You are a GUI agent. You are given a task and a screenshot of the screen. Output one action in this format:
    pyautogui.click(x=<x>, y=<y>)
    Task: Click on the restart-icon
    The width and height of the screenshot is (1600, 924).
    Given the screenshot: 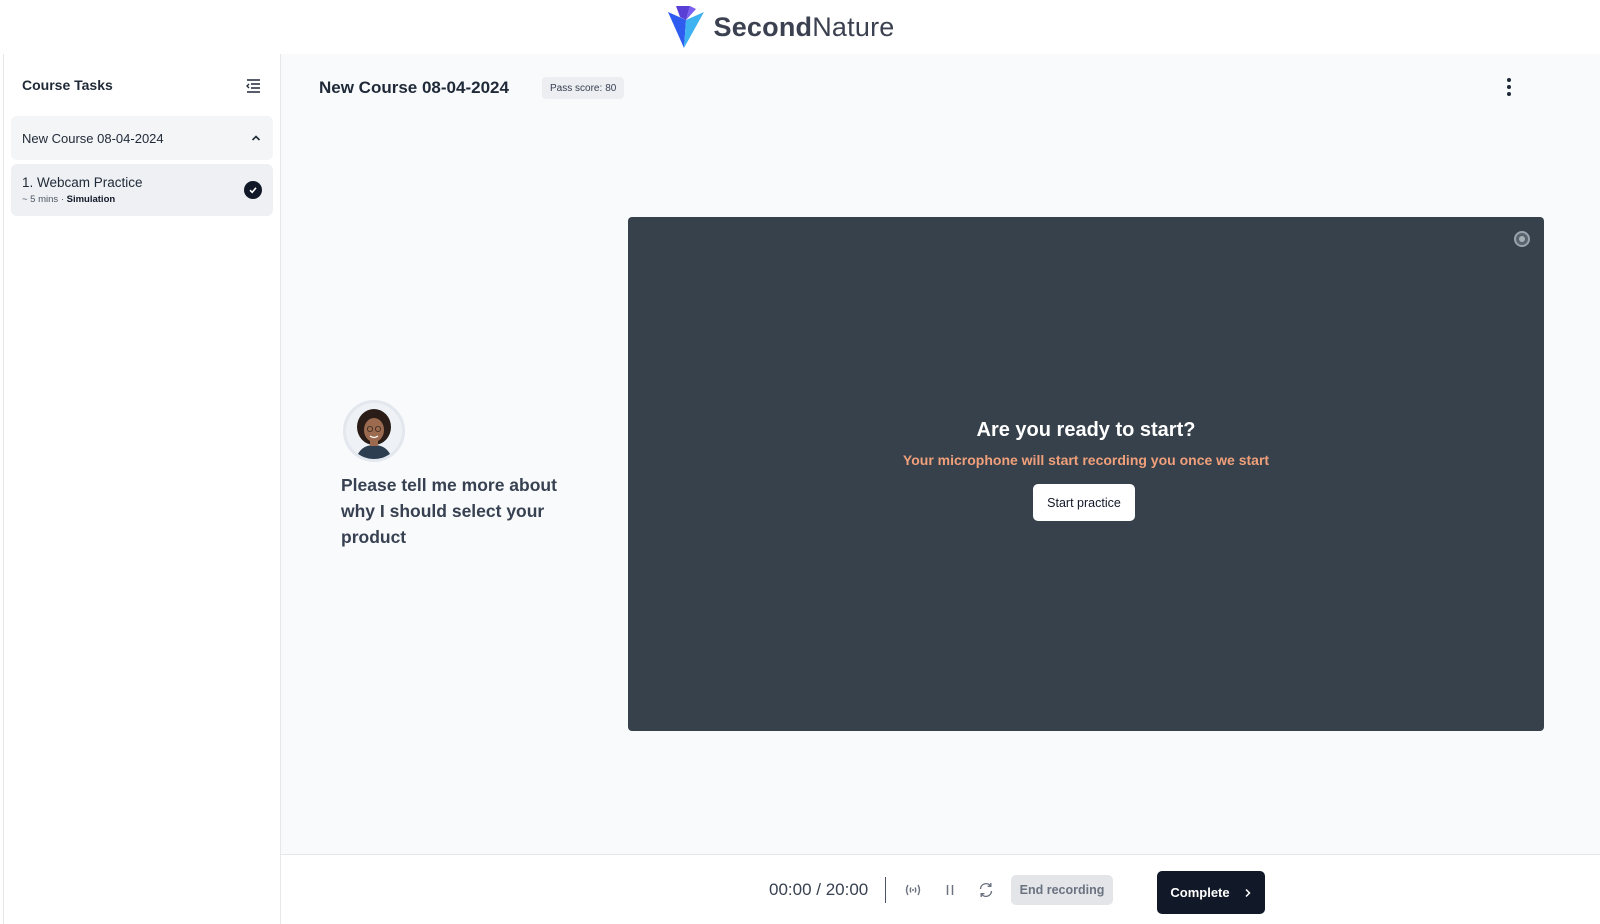 What is the action you would take?
    pyautogui.click(x=986, y=890)
    